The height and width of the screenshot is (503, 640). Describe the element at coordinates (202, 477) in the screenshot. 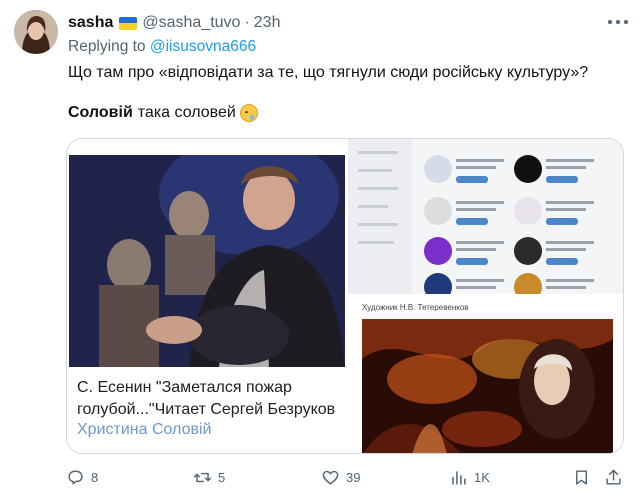

I see `repost-icon` at that location.